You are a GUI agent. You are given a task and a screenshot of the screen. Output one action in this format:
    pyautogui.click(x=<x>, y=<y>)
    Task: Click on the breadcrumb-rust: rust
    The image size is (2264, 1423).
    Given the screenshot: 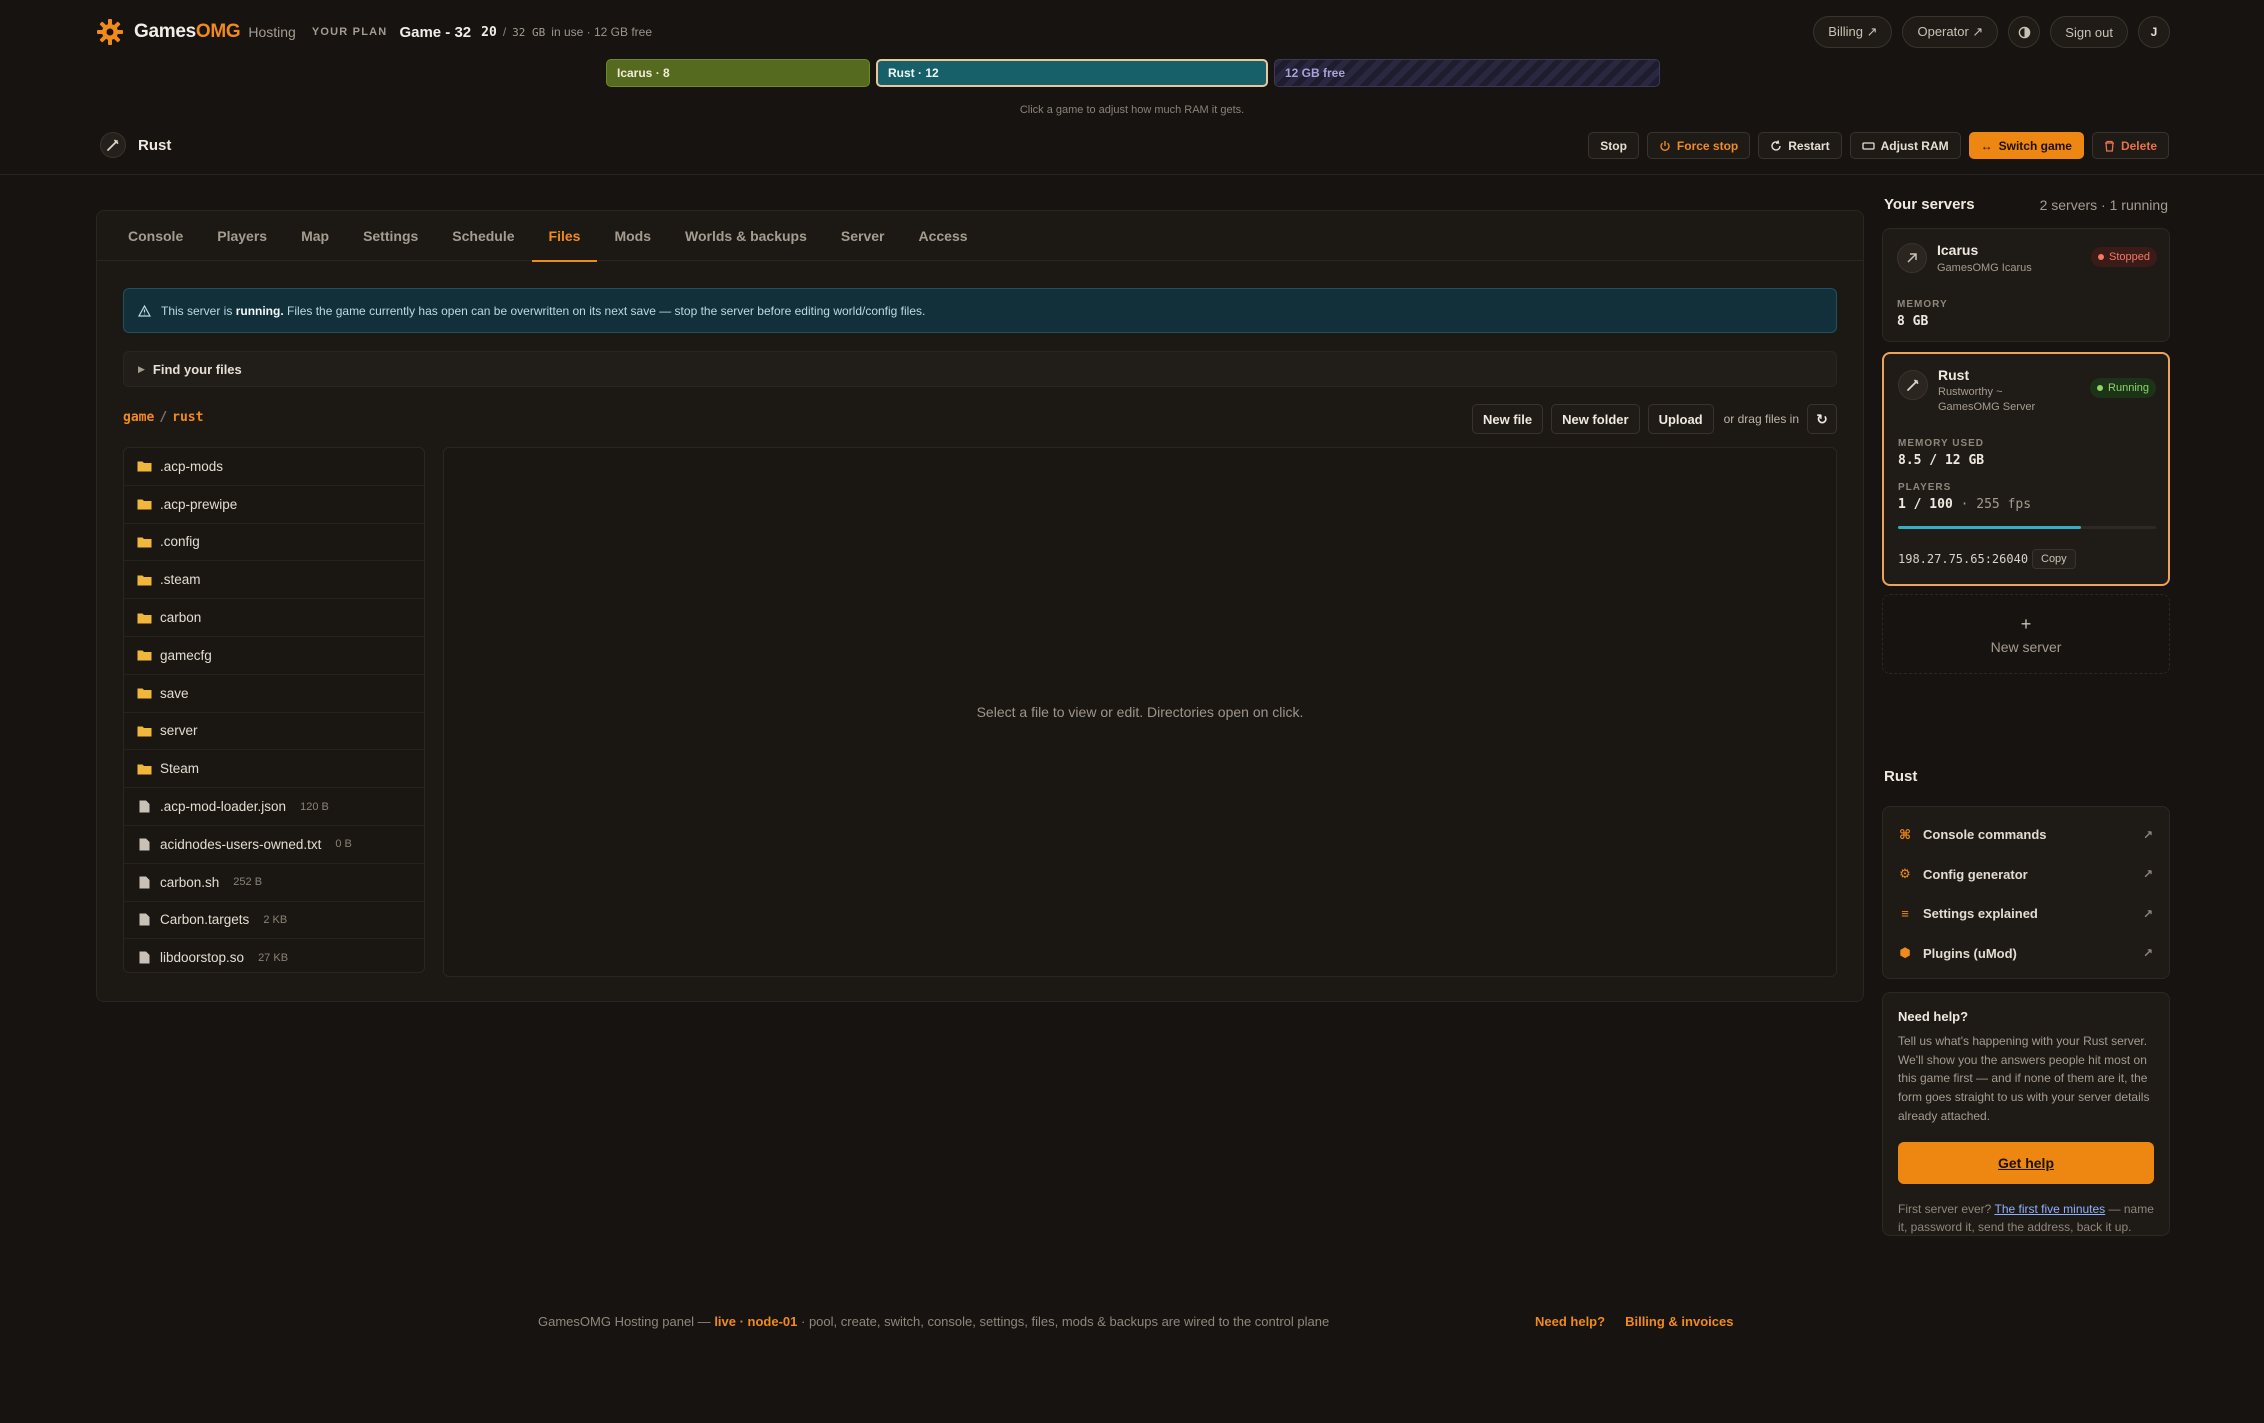 What is the action you would take?
    pyautogui.click(x=187, y=417)
    